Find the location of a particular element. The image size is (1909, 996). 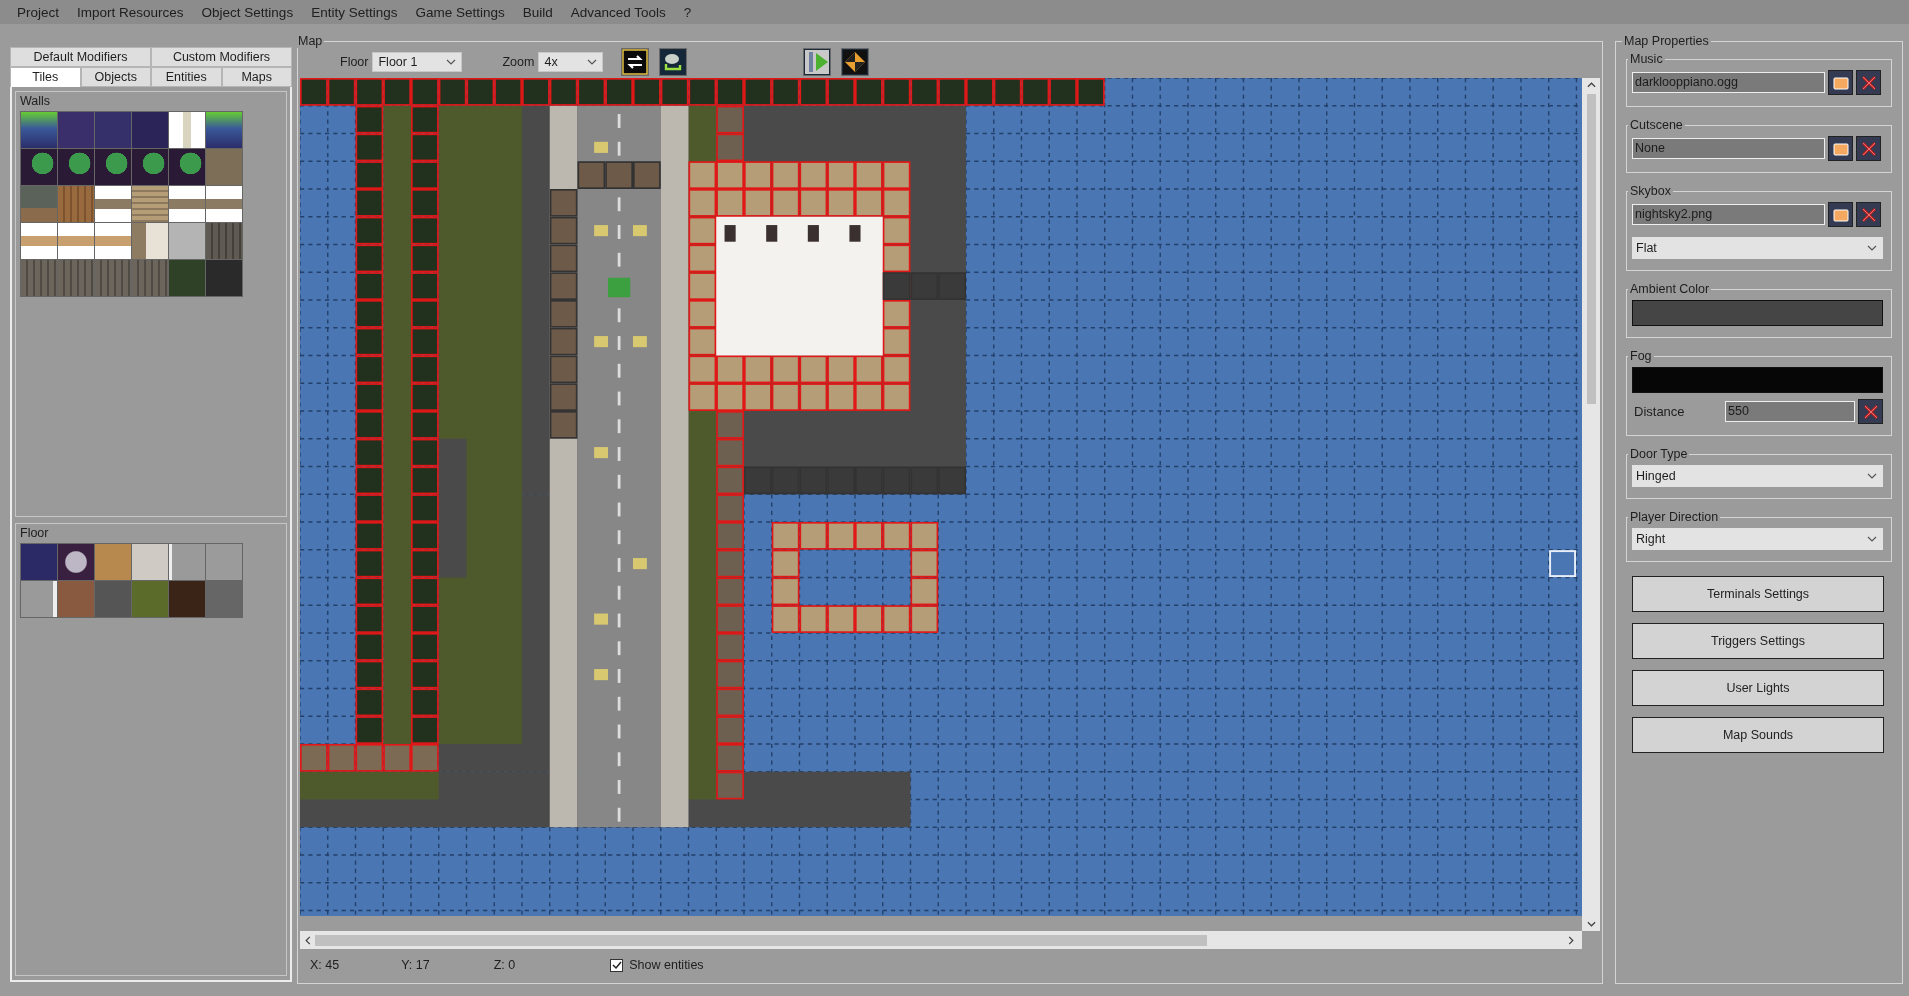

file-path-field: nightsky2.png is located at coordinates (1728, 214).